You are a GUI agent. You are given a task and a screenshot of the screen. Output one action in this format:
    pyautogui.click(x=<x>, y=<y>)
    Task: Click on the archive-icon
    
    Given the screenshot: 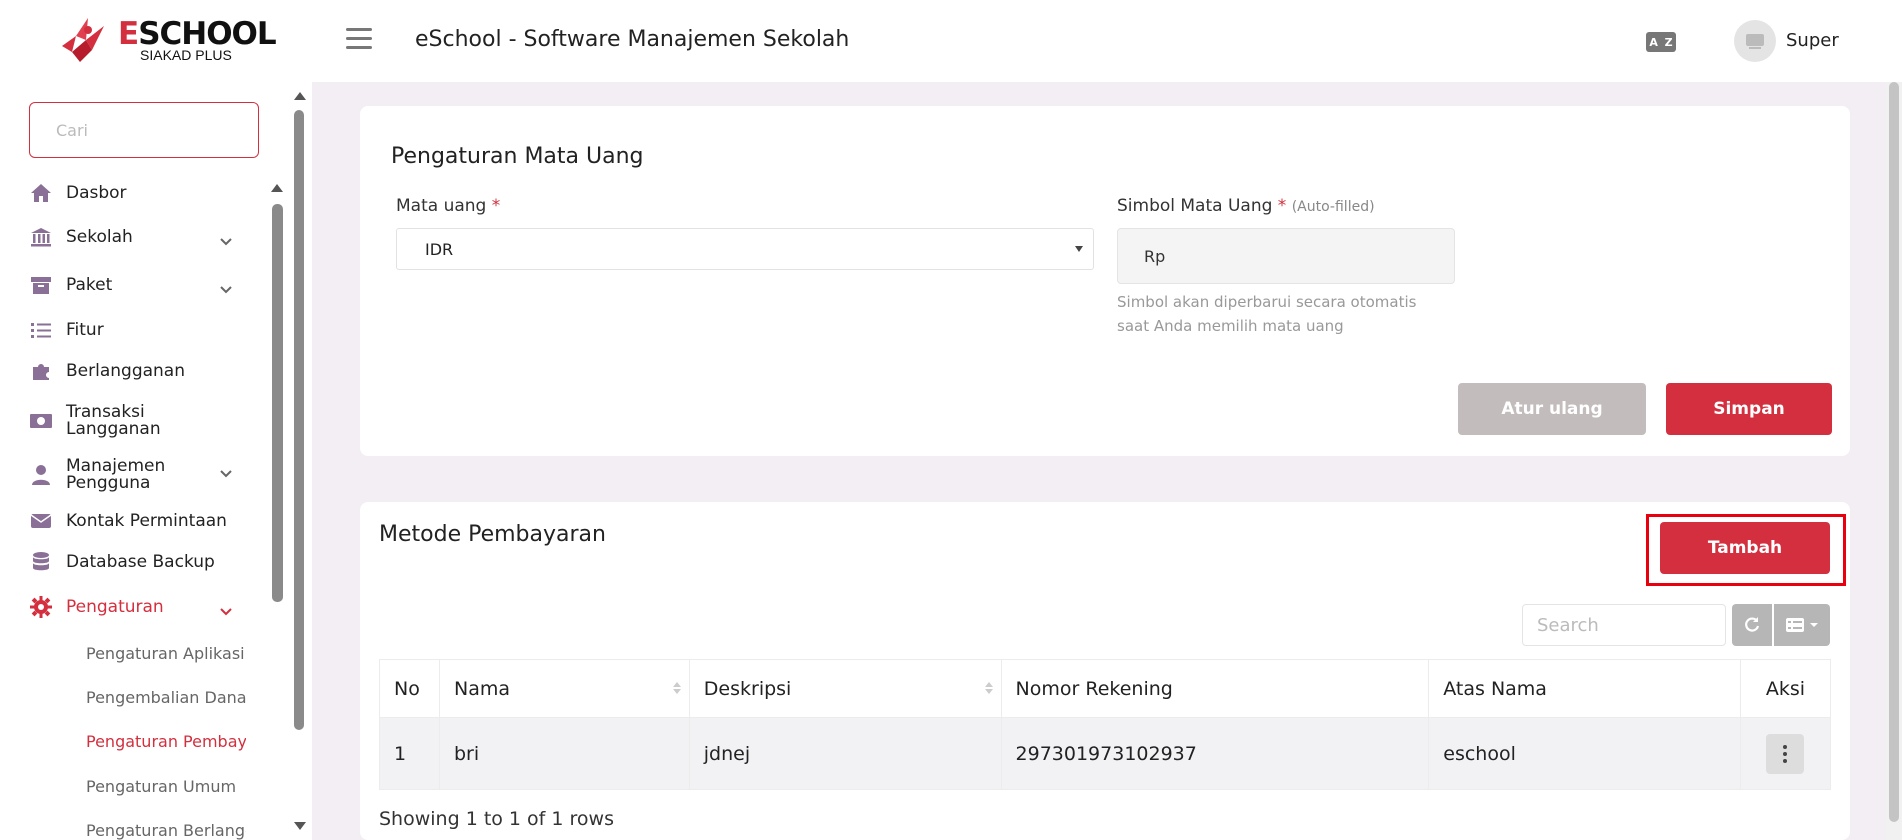 What is the action you would take?
    pyautogui.click(x=41, y=285)
    